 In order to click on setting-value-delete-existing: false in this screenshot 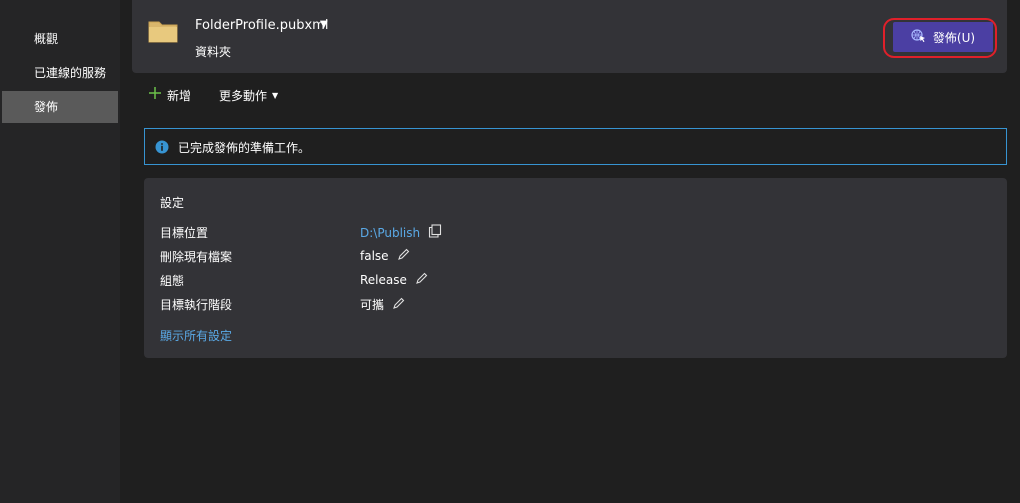, I will do `click(385, 256)`.